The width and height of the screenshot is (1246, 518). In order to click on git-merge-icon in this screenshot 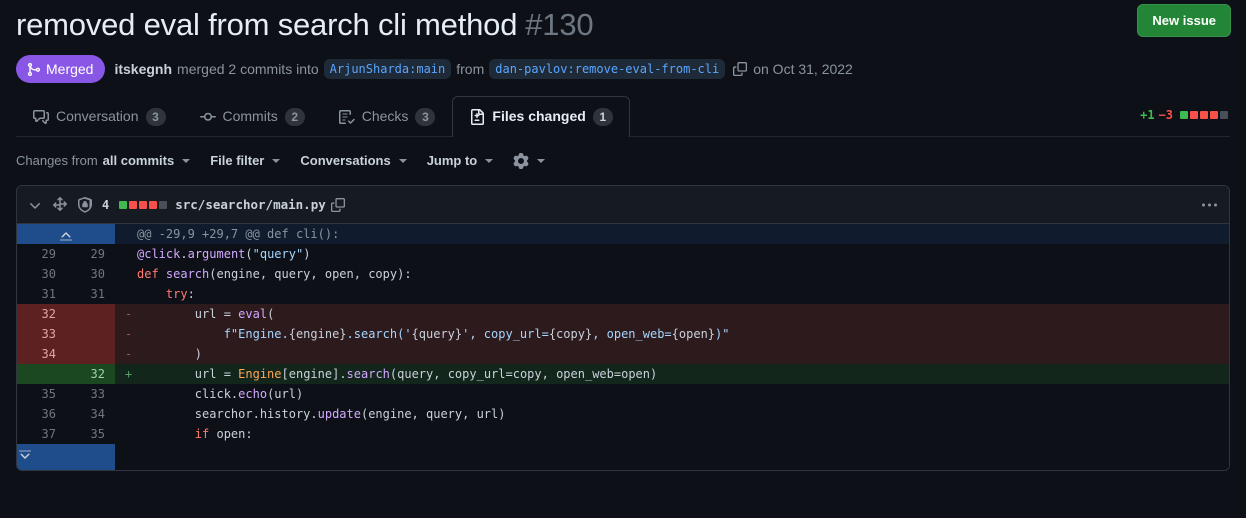, I will do `click(33, 69)`.